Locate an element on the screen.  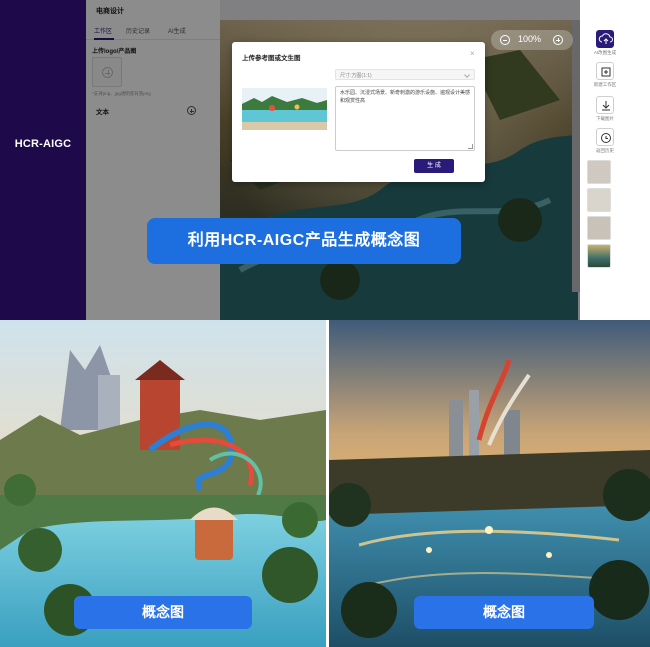
cloud-upload-icon is located at coordinates (605, 39).